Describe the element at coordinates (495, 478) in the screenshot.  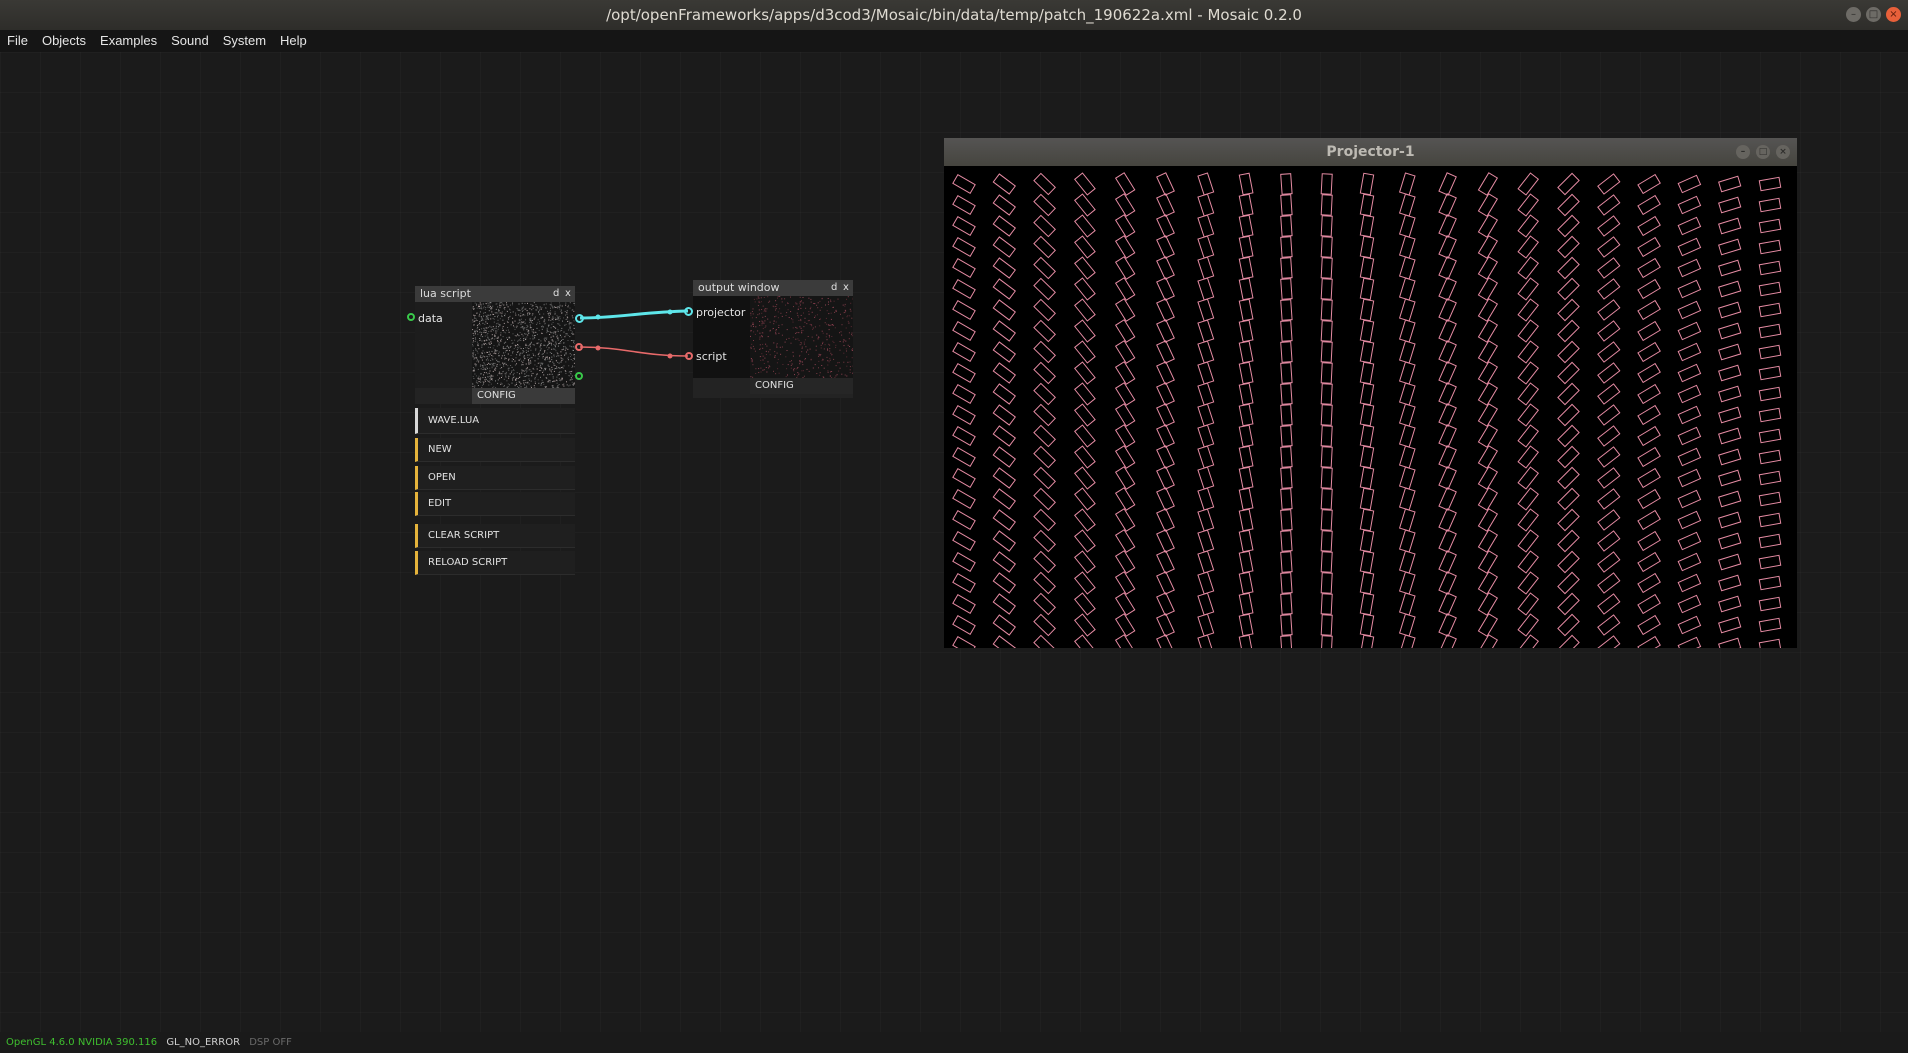
I see `lua-open-button: OPEN` at that location.